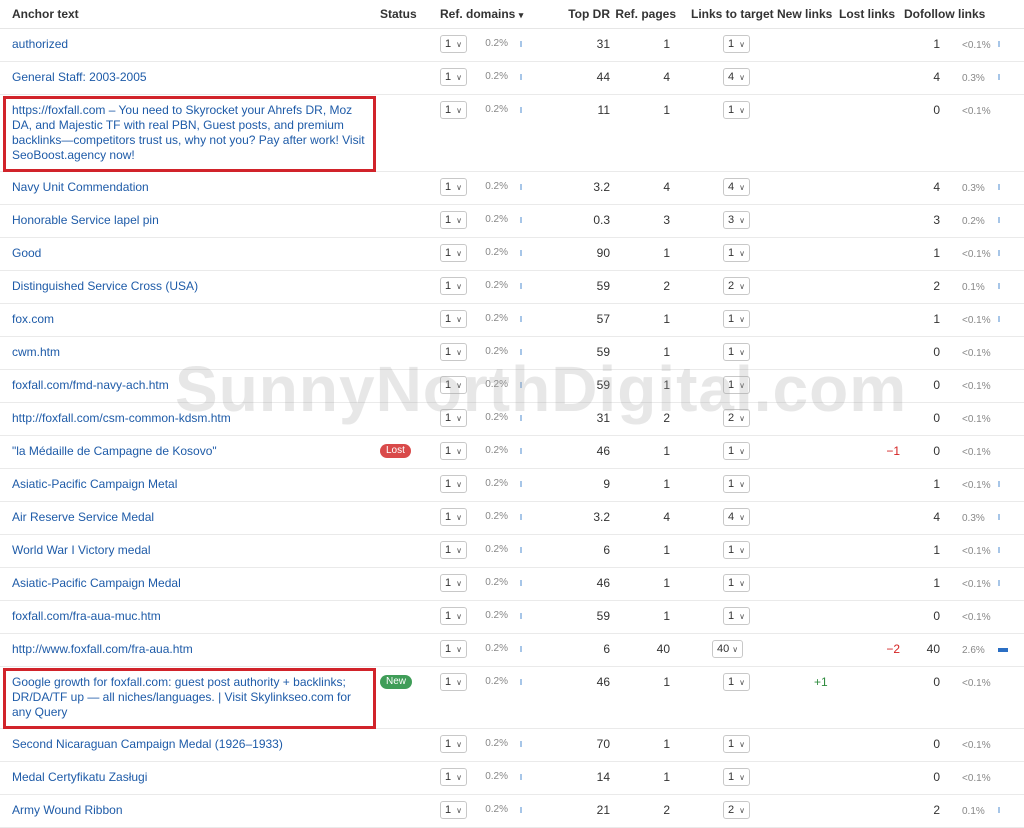  Describe the element at coordinates (187, 385) in the screenshot. I see `anchor-link: foxfall.com/fmd-navy-ach.htm` at that location.